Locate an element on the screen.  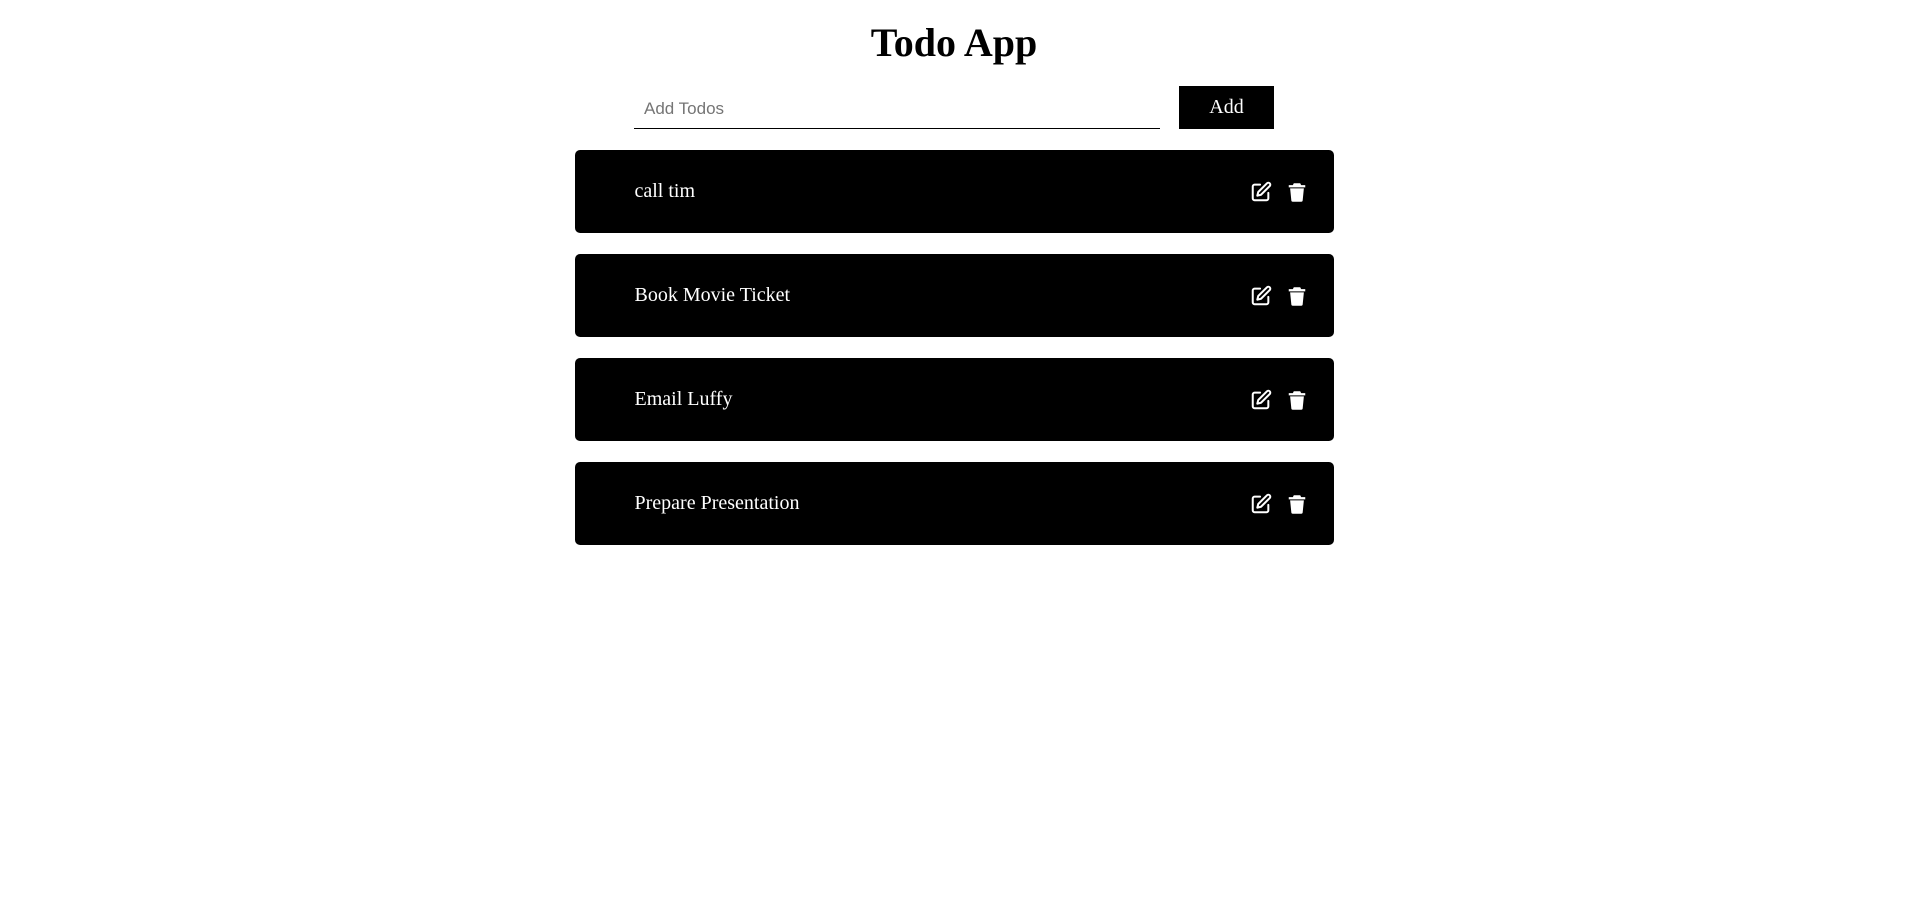
todo-item: call tim is located at coordinates (954, 191).